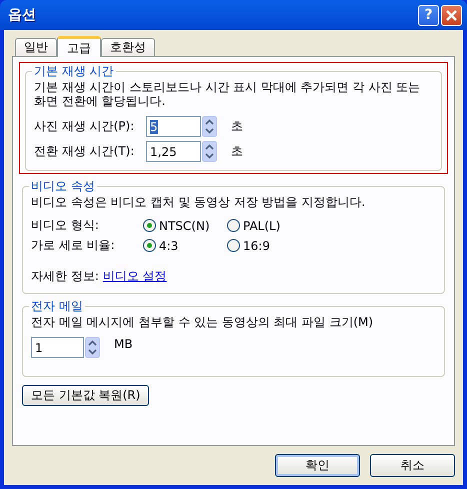 The width and height of the screenshot is (467, 489). I want to click on close-button, so click(451, 15).